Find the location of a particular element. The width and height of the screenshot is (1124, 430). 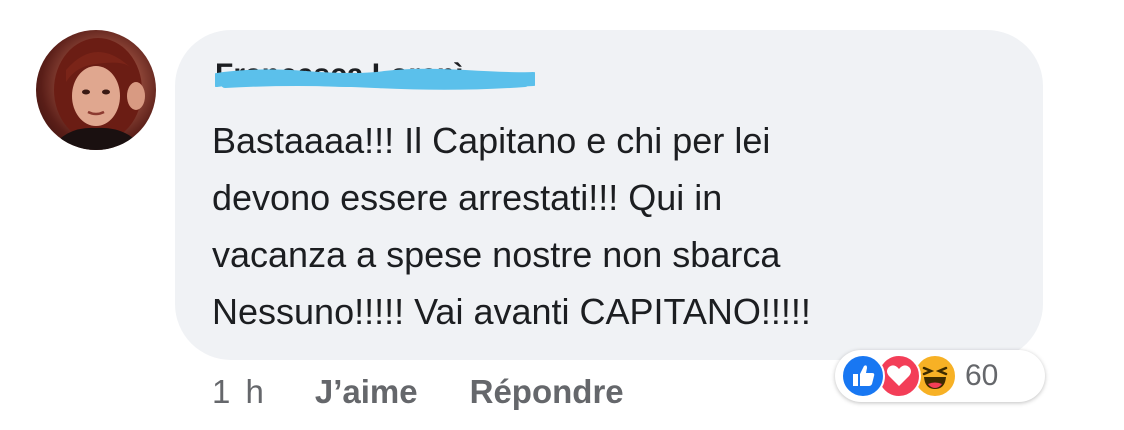

reactions-summary: 60 is located at coordinates (940, 376).